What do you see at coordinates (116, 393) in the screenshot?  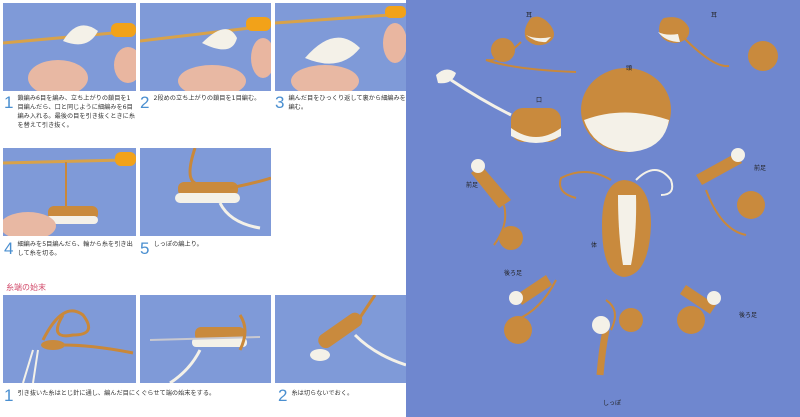 I see `step-text: 引き抜いた糸はとじ針に通し、編んだ目にくぐらせて端の始末をする。` at bounding box center [116, 393].